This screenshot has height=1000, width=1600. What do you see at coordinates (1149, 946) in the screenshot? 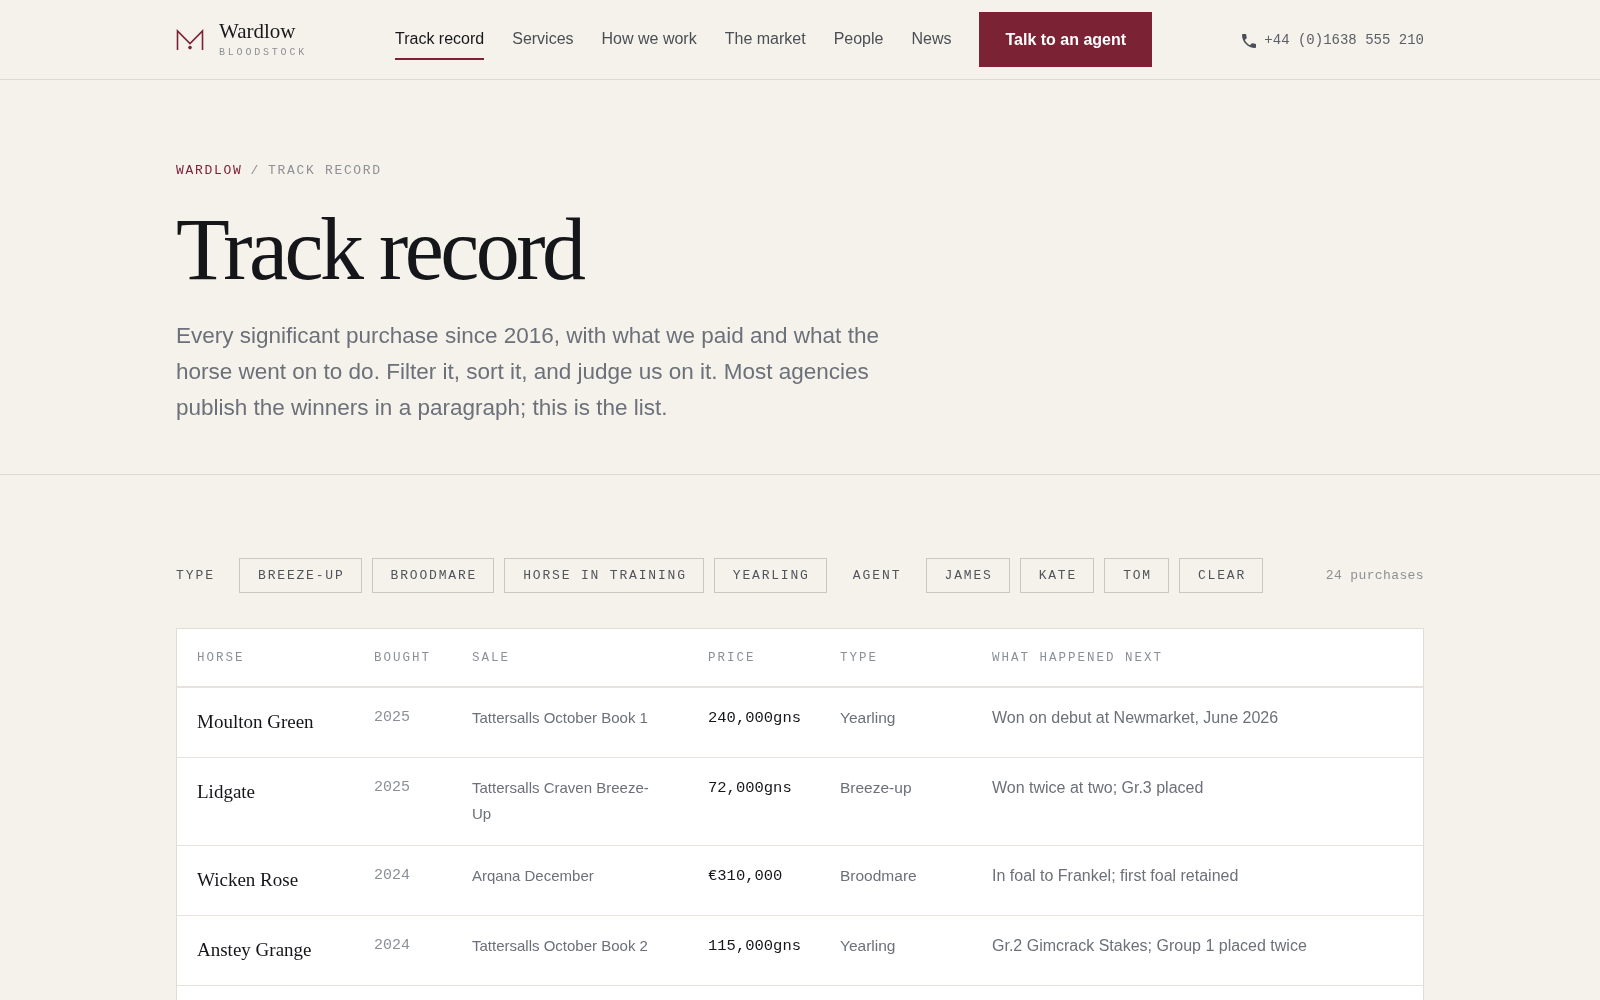
I see `outcome-text: Gr.2 Gimcrack Stakes; Group 1 placed twice` at bounding box center [1149, 946].